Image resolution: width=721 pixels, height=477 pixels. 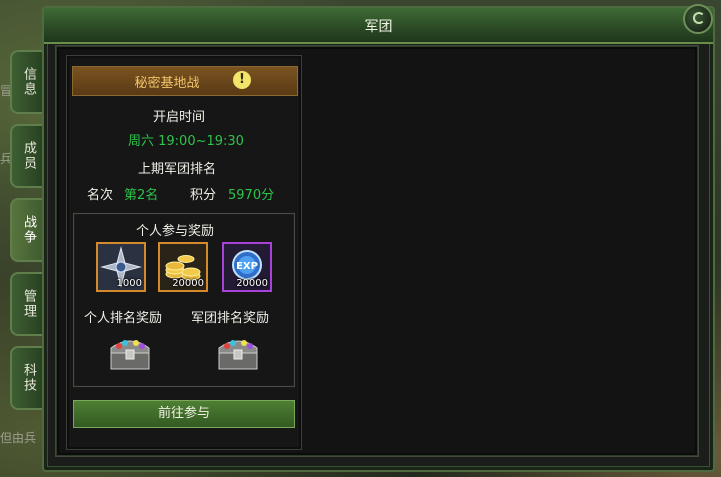 I want to click on close-button, so click(x=698, y=19).